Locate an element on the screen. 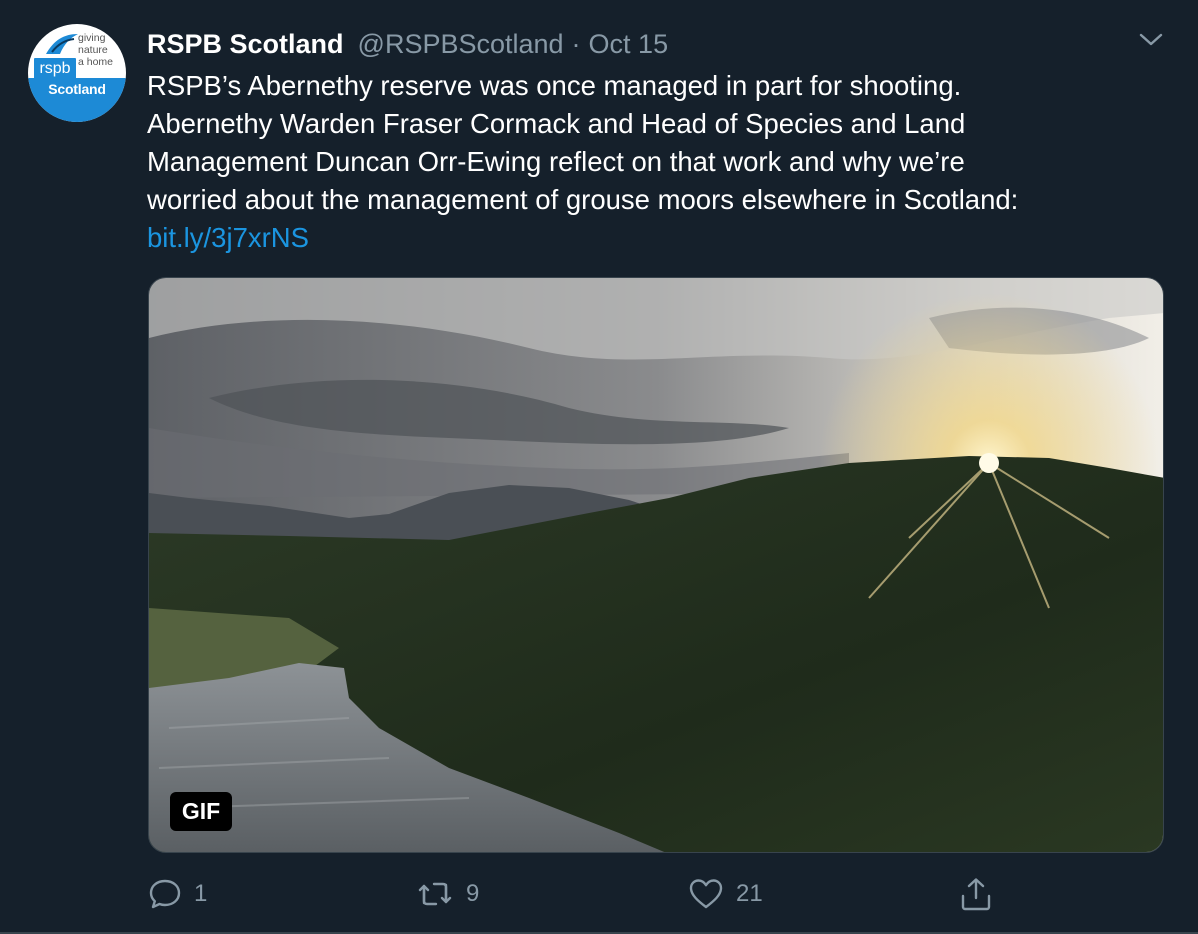  reply-icon is located at coordinates (165, 894).